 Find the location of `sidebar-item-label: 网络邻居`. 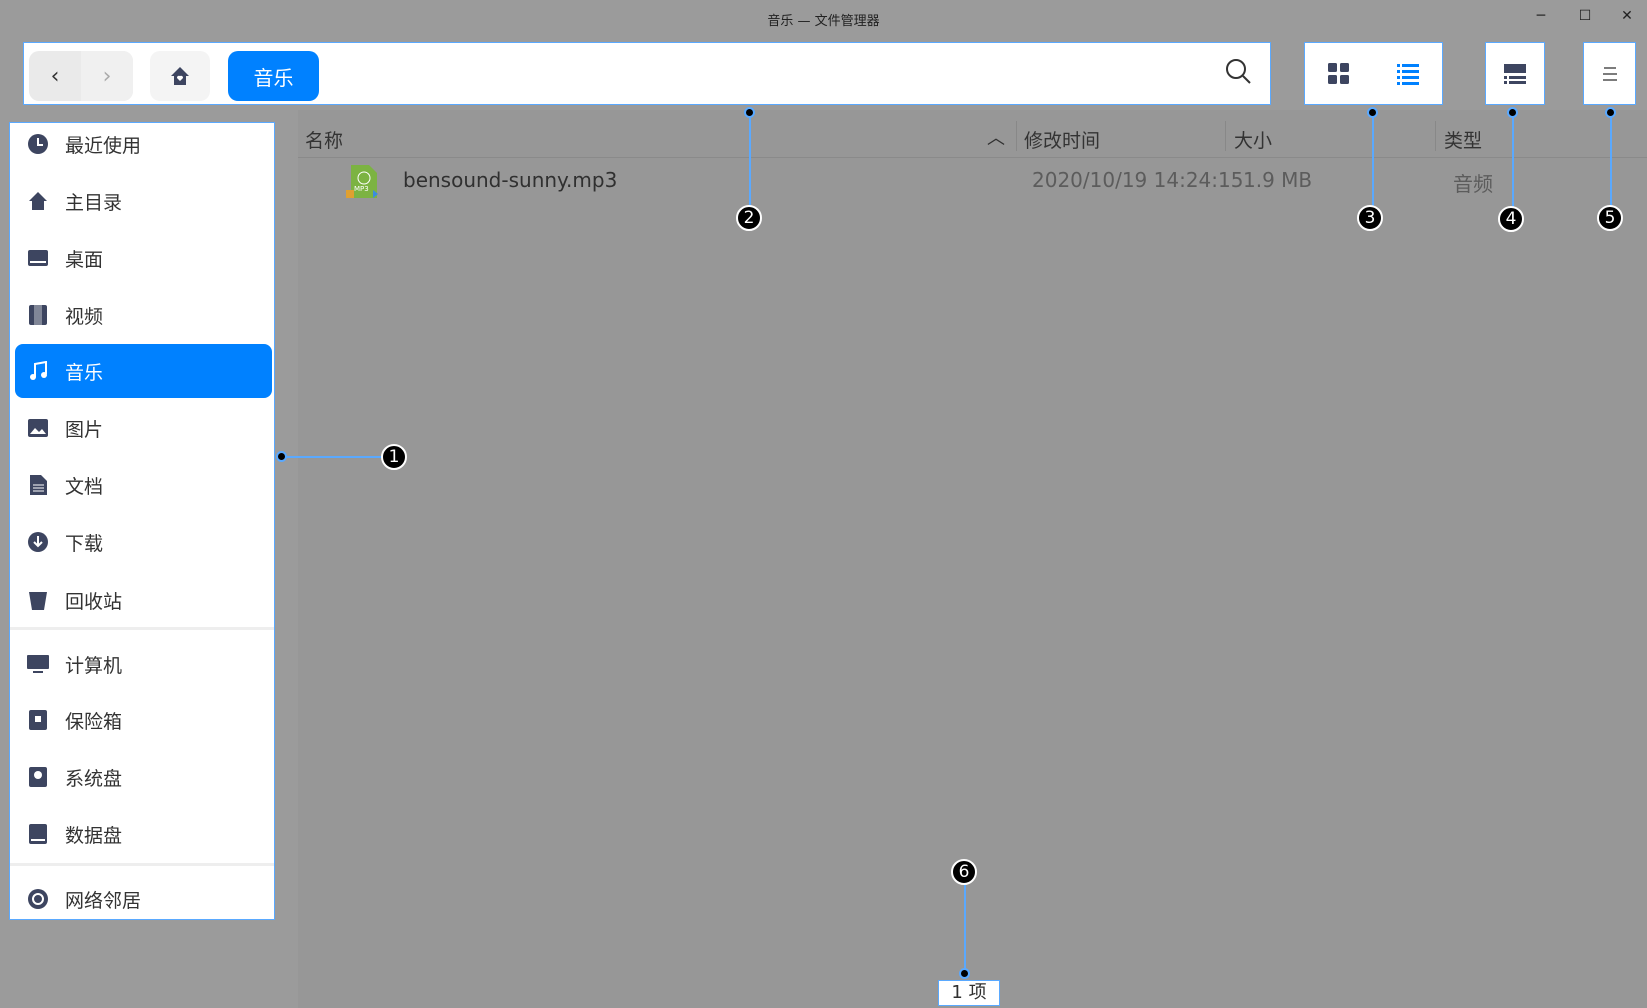

sidebar-item-label: 网络邻居 is located at coordinates (103, 900).